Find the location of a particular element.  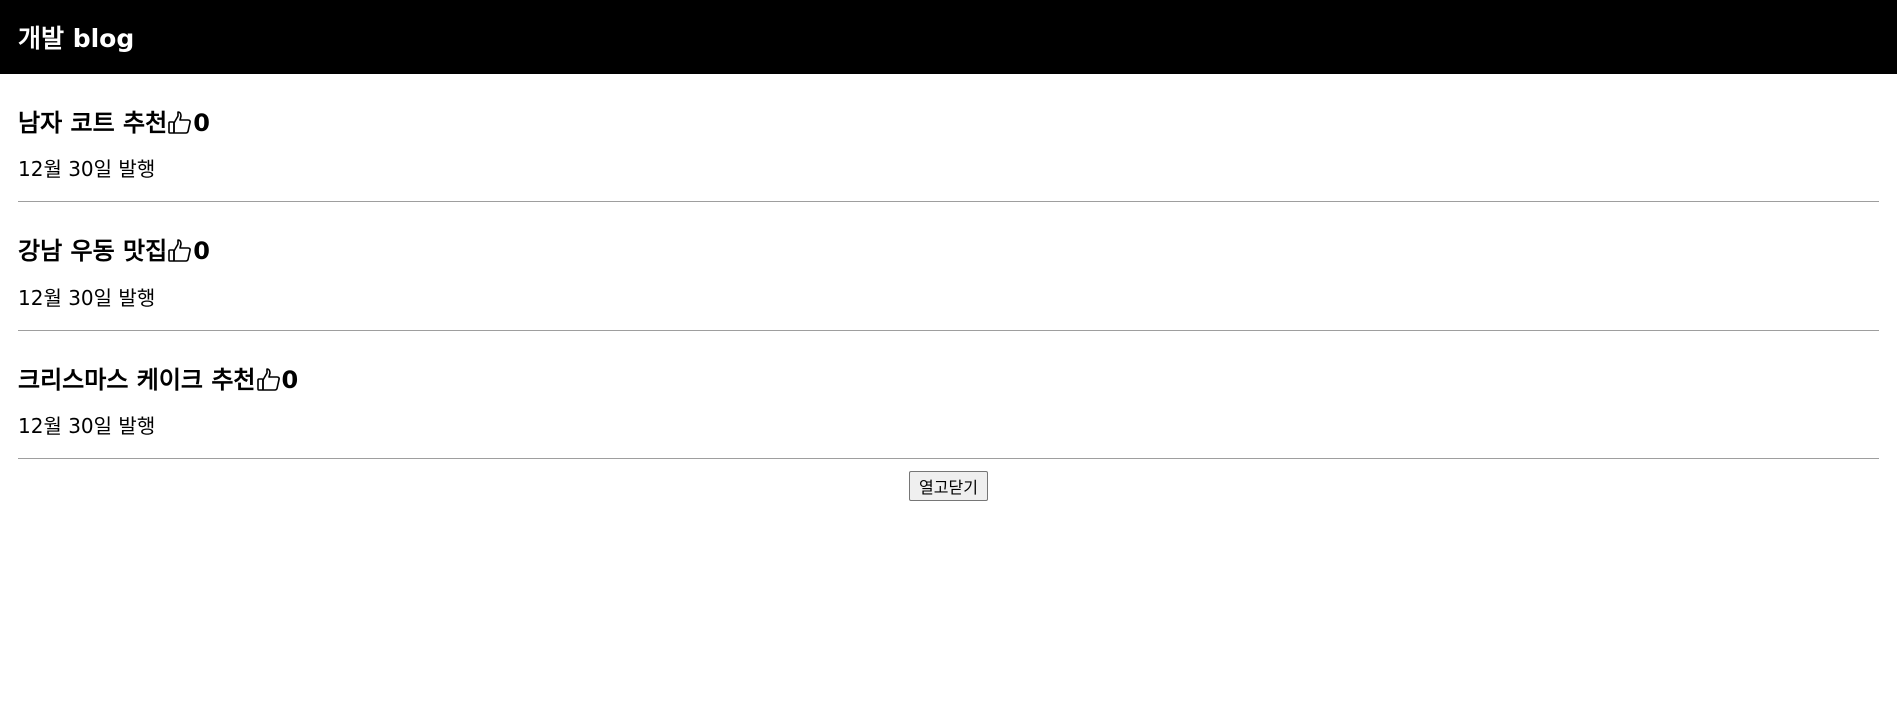

post-title: 크리스마스 케이크 추천 is located at coordinates (137, 380).